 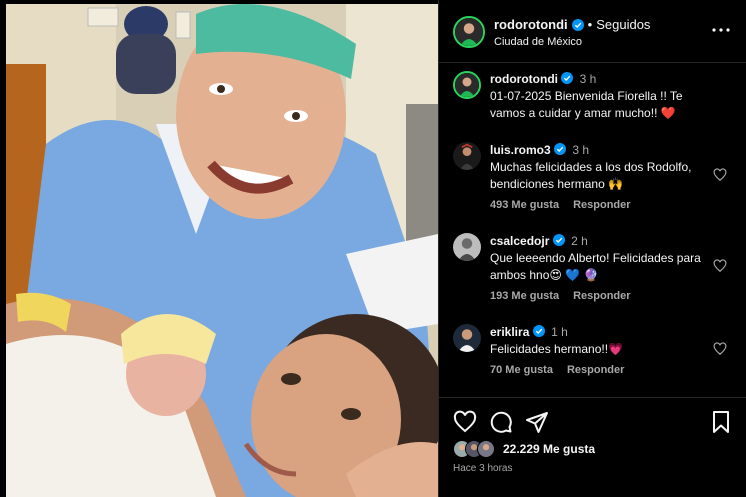 What do you see at coordinates (467, 85) in the screenshot?
I see `caption-avatar` at bounding box center [467, 85].